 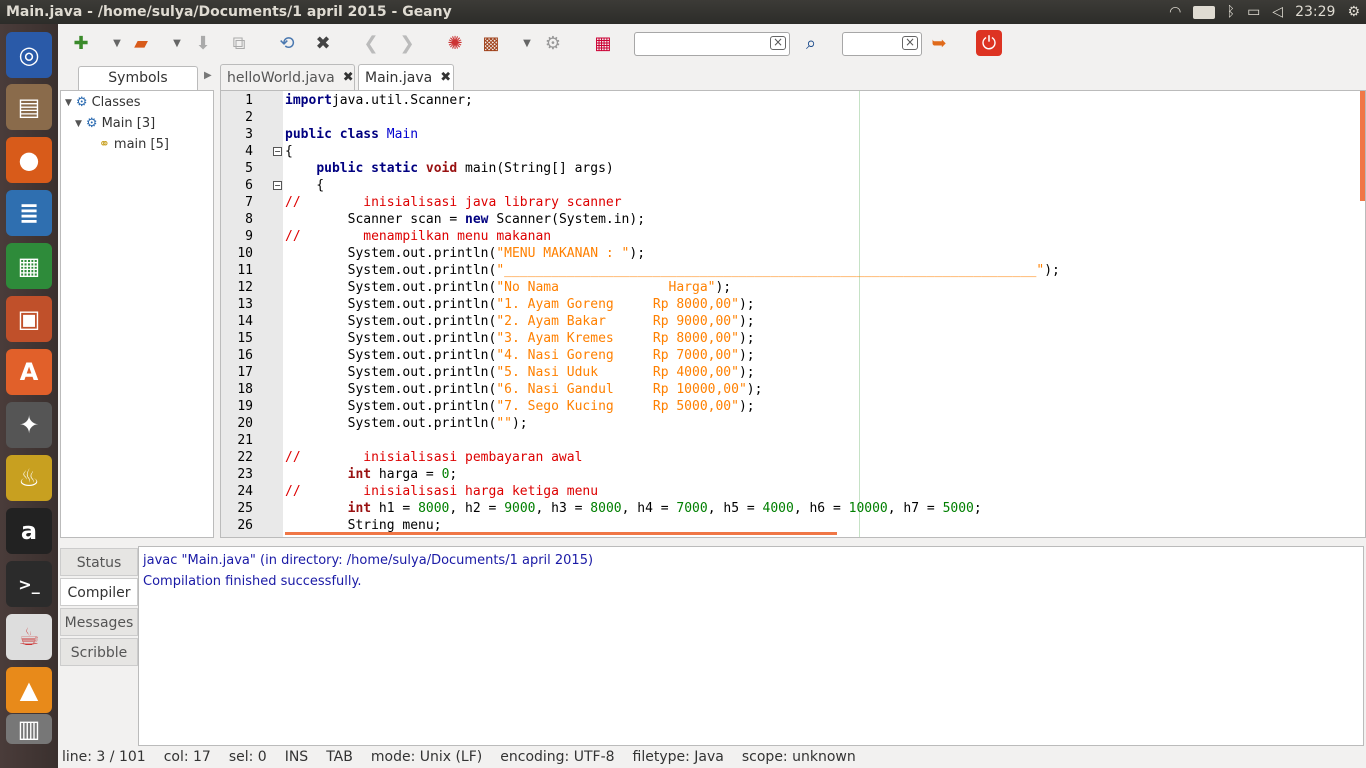 What do you see at coordinates (359, 474) in the screenshot?
I see `code-token: int` at bounding box center [359, 474].